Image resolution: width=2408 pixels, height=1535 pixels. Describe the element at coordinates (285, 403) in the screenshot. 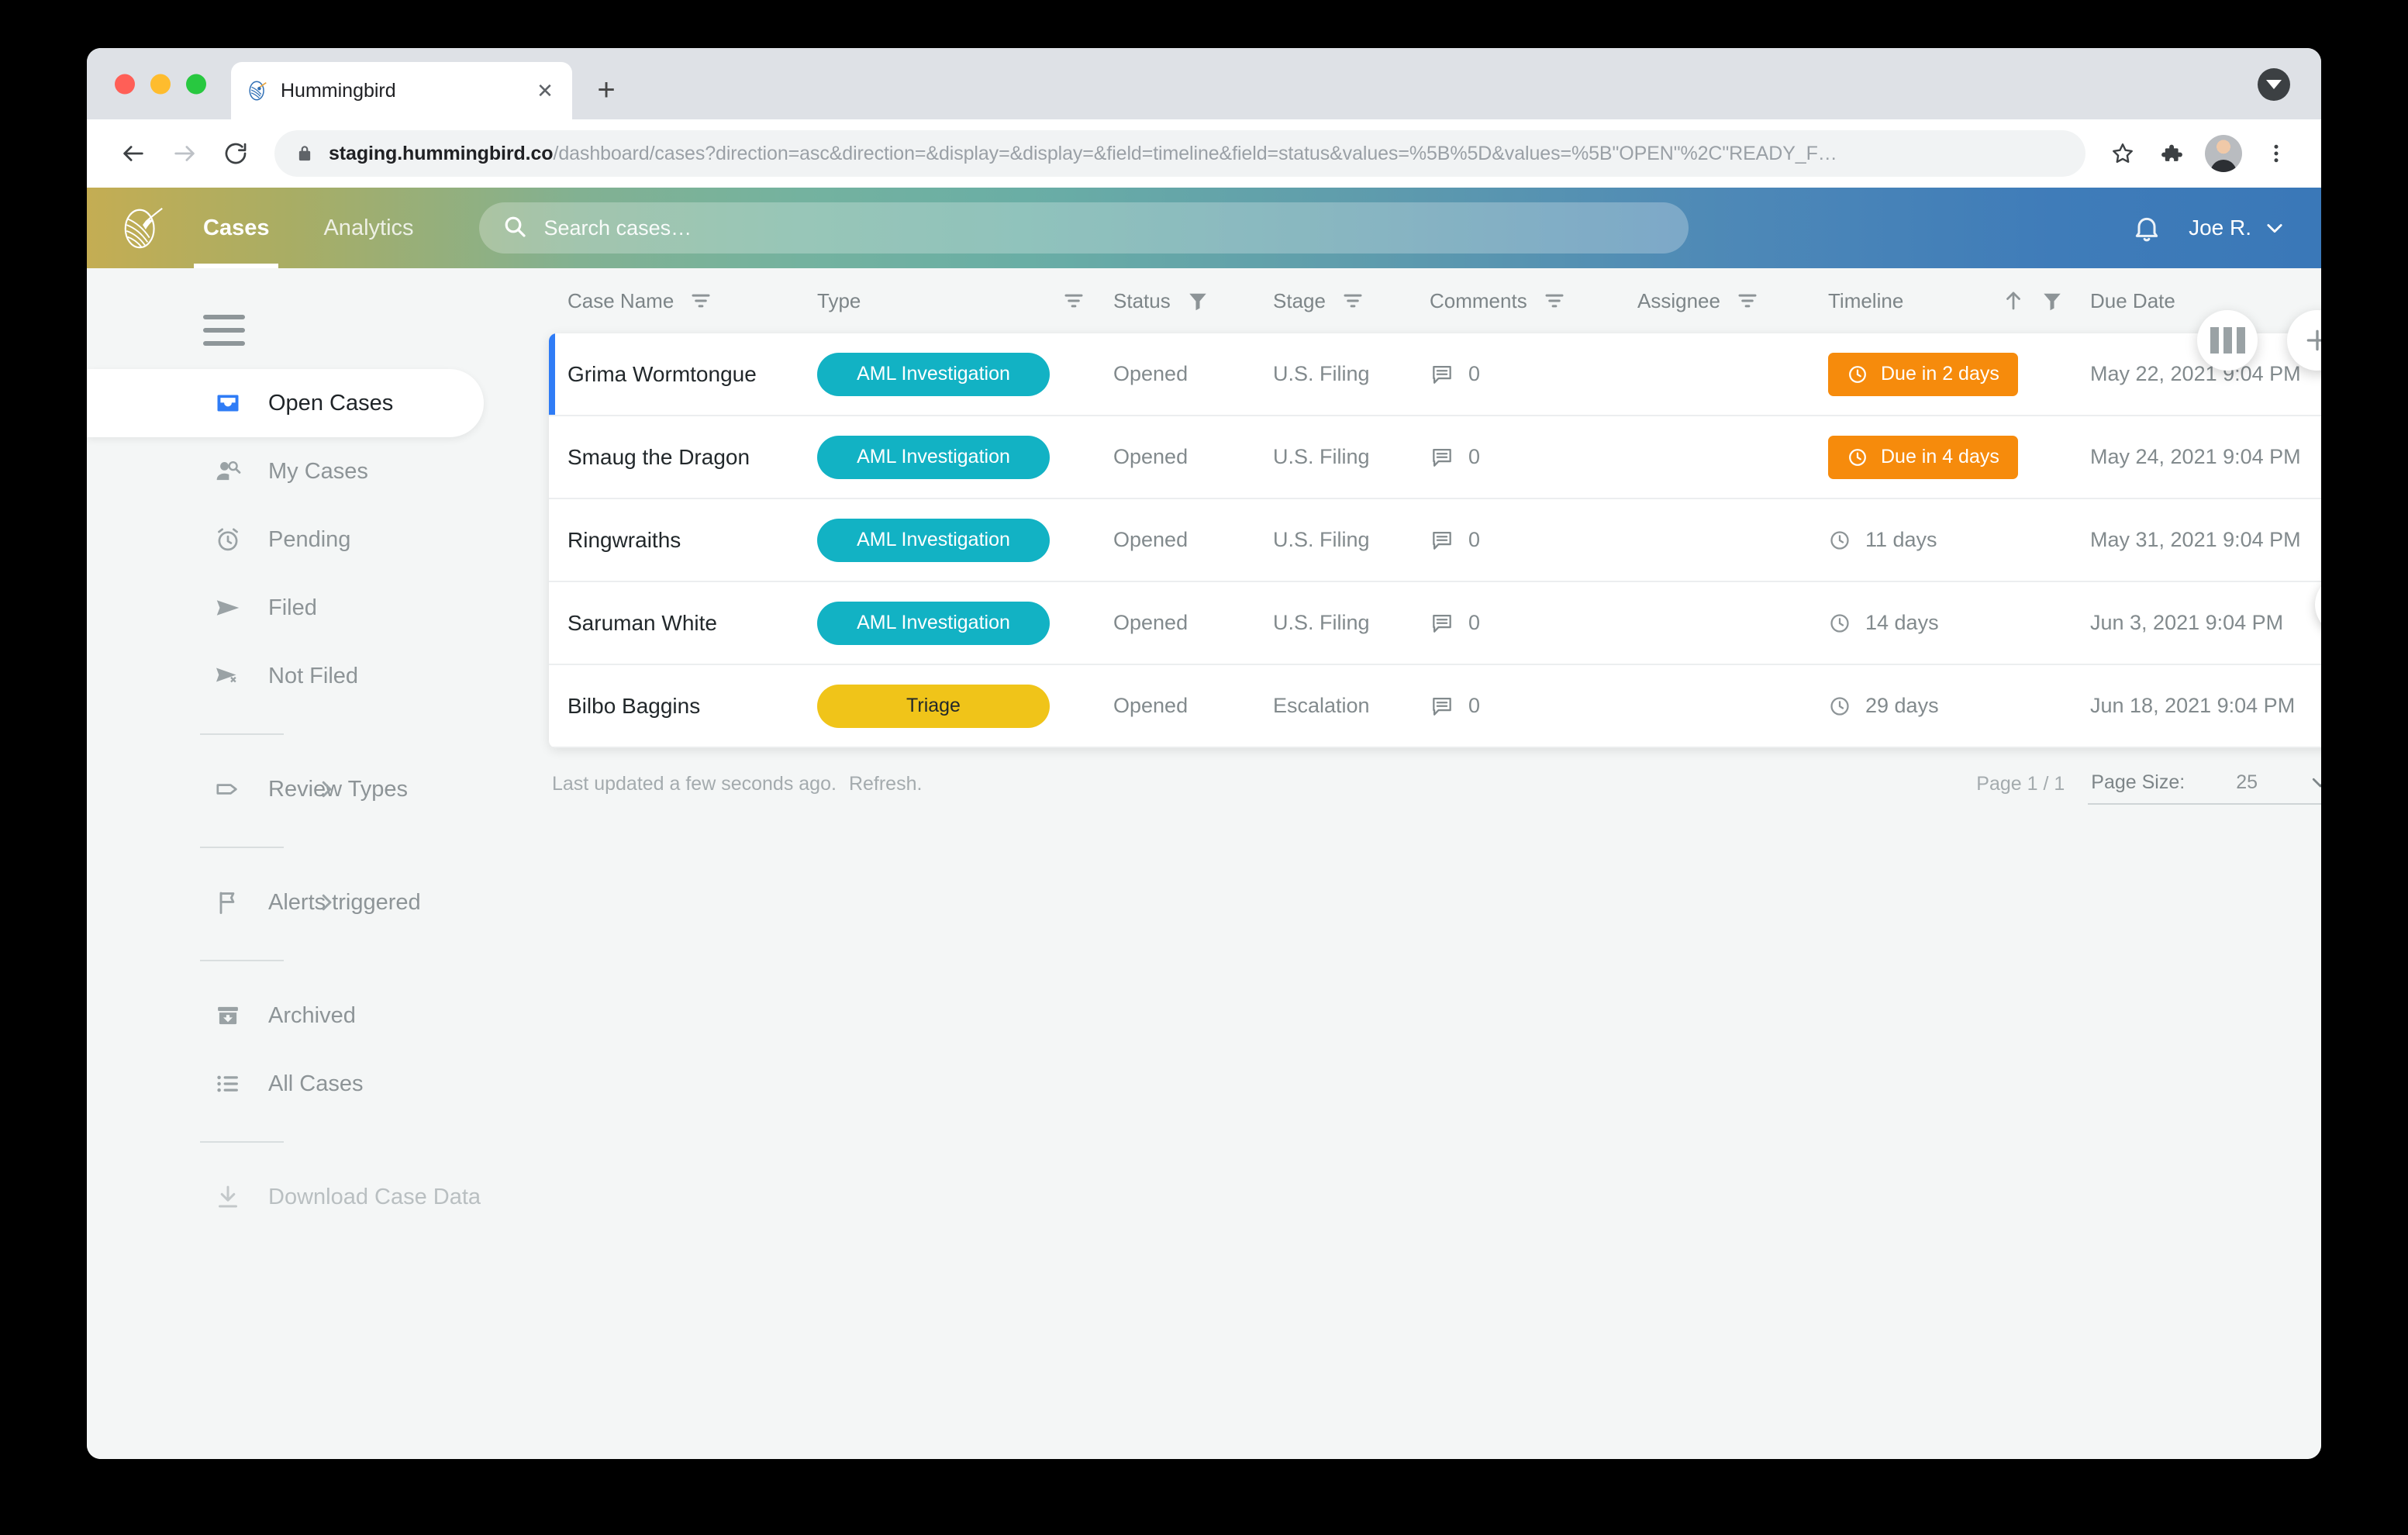

I see `sidebar-item-open-cases: Open Cases` at that location.